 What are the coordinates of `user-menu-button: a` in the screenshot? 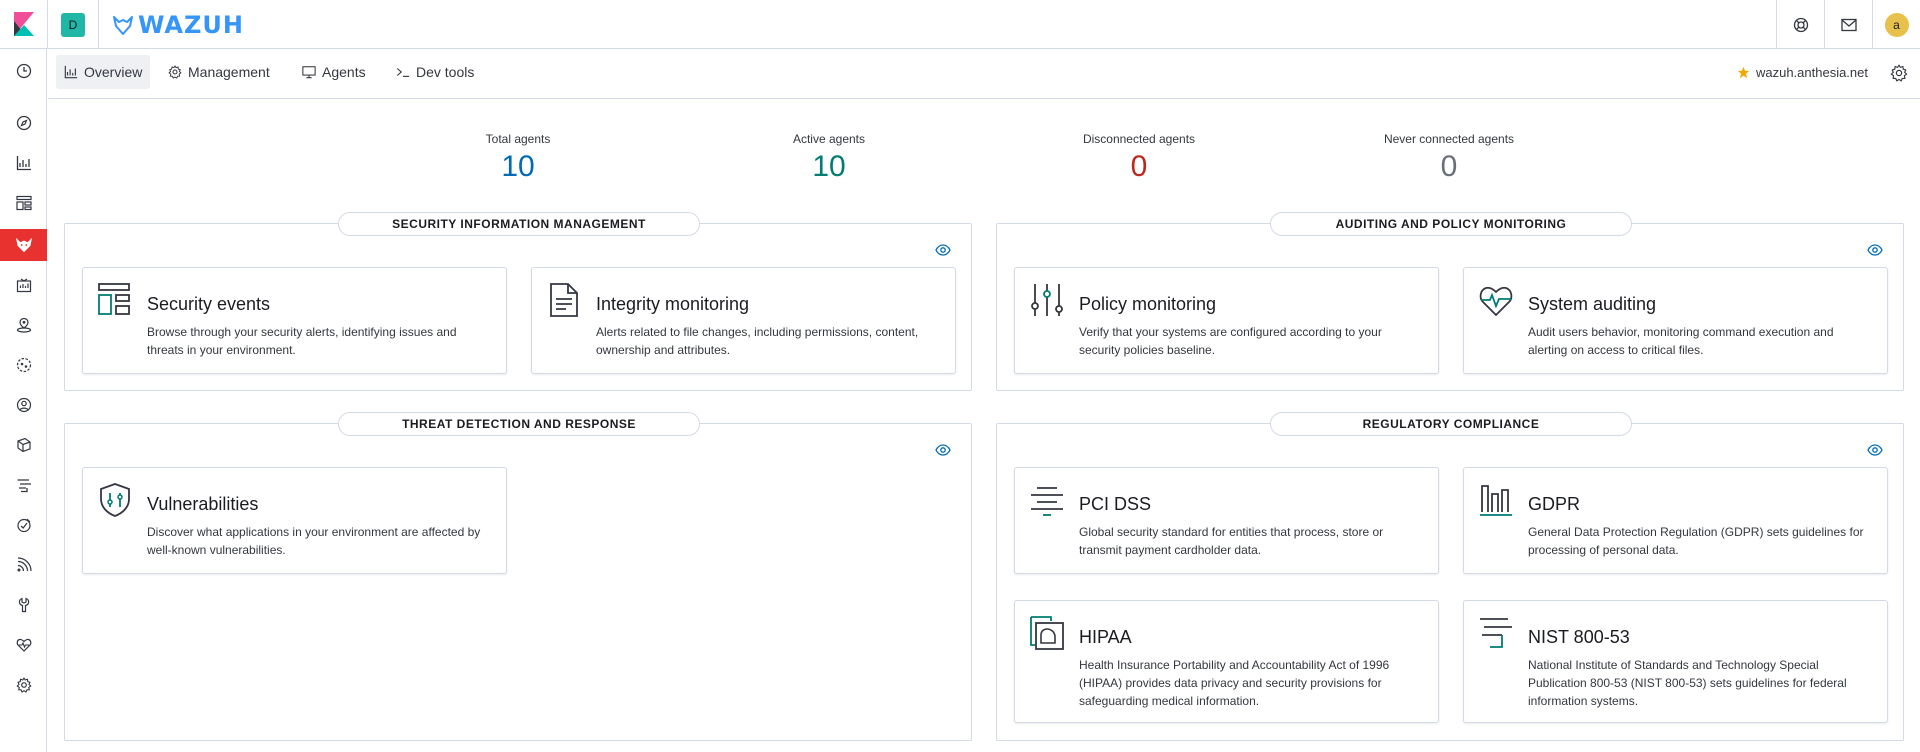 It's located at (1896, 24).